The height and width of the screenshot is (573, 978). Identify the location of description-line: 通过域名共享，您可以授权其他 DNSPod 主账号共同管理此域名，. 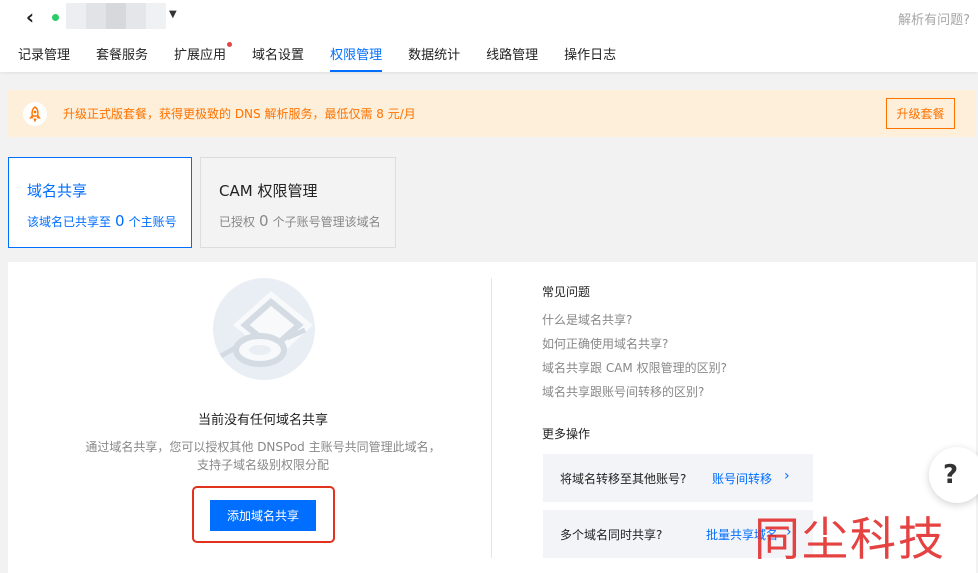
(263, 447).